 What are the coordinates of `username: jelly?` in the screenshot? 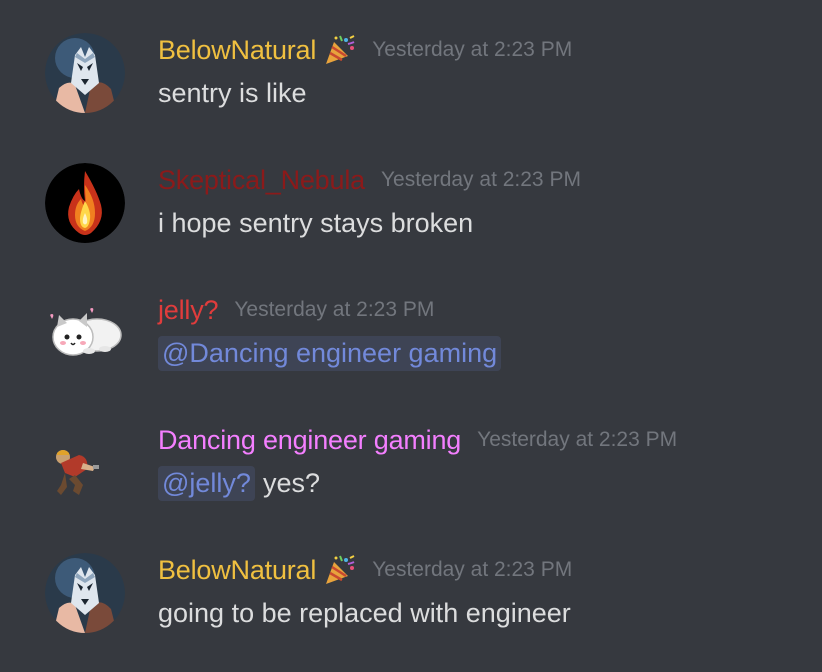 It's located at (188, 310).